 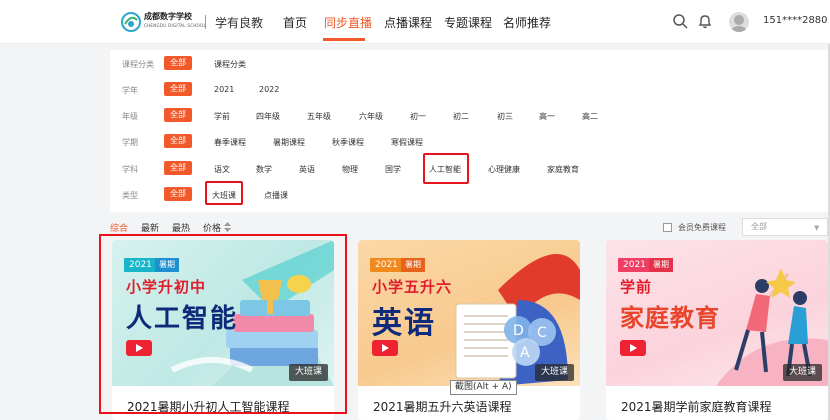 What do you see at coordinates (295, 22) in the screenshot?
I see `nav-home: 首页` at bounding box center [295, 22].